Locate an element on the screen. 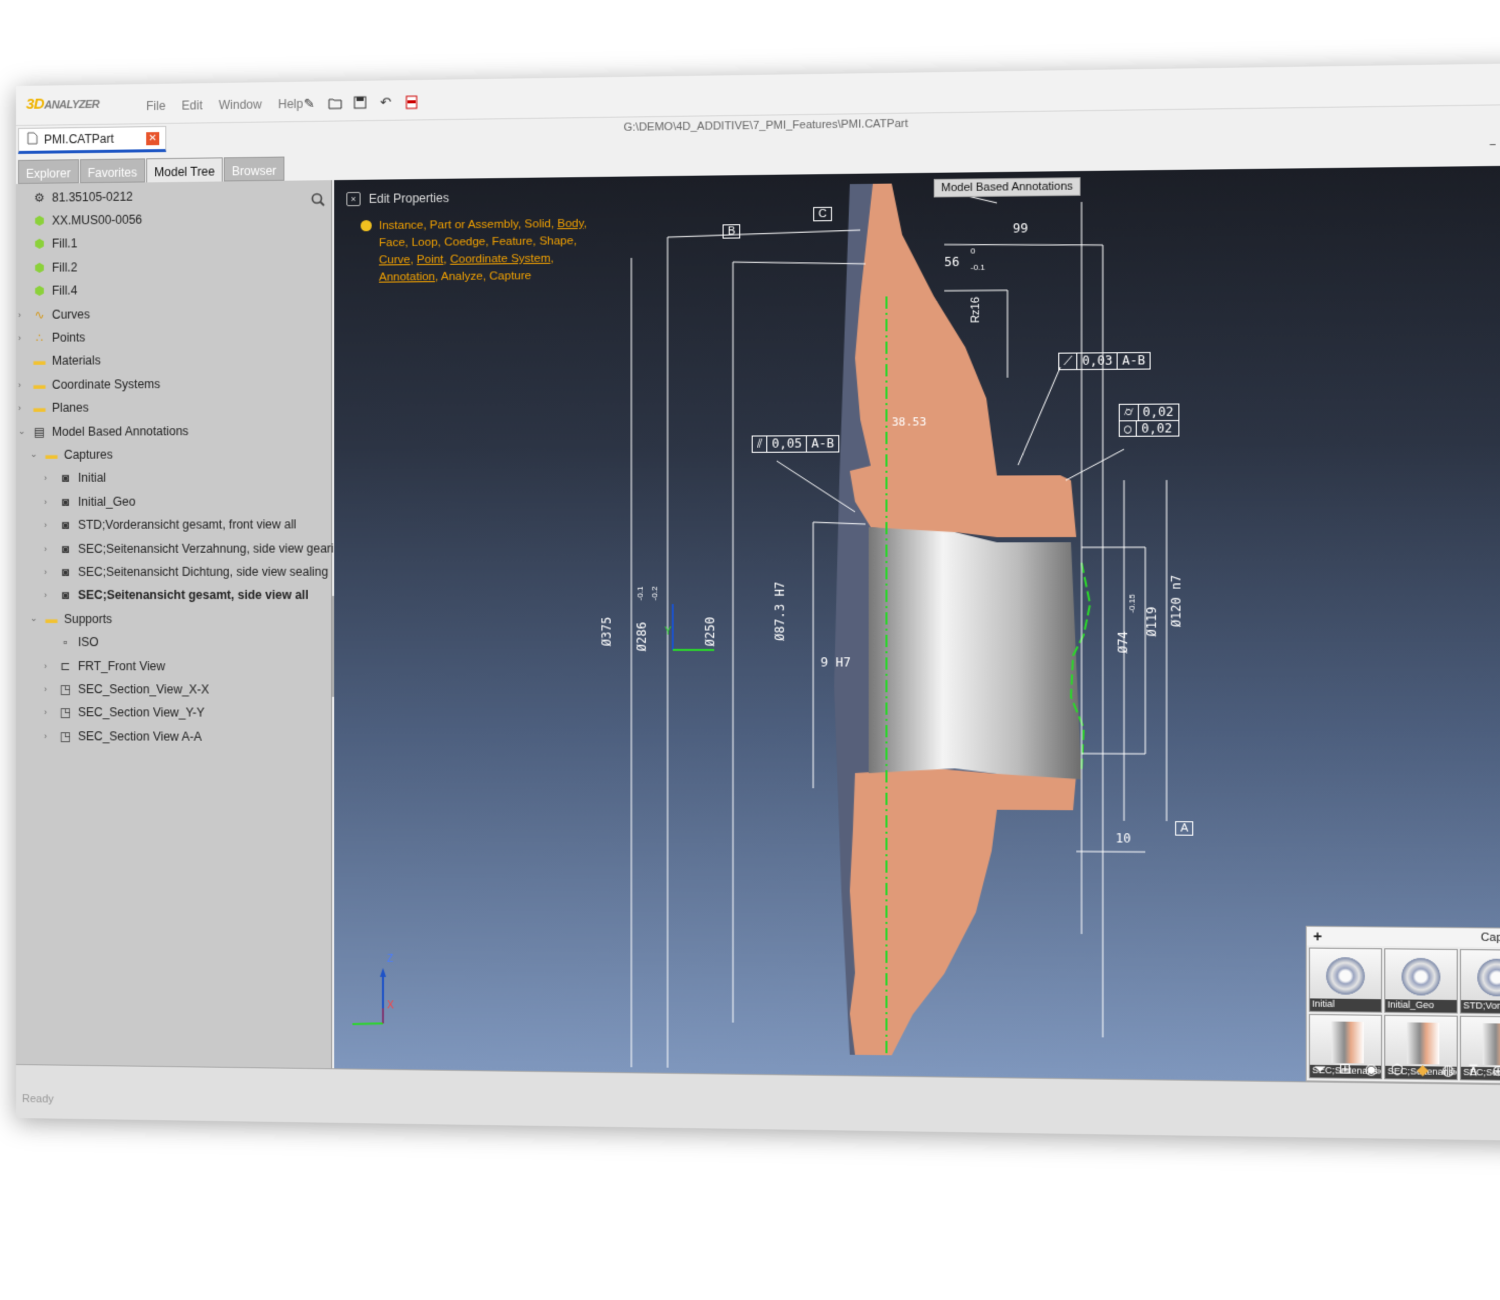  menu-help: Help is located at coordinates (290, 104).